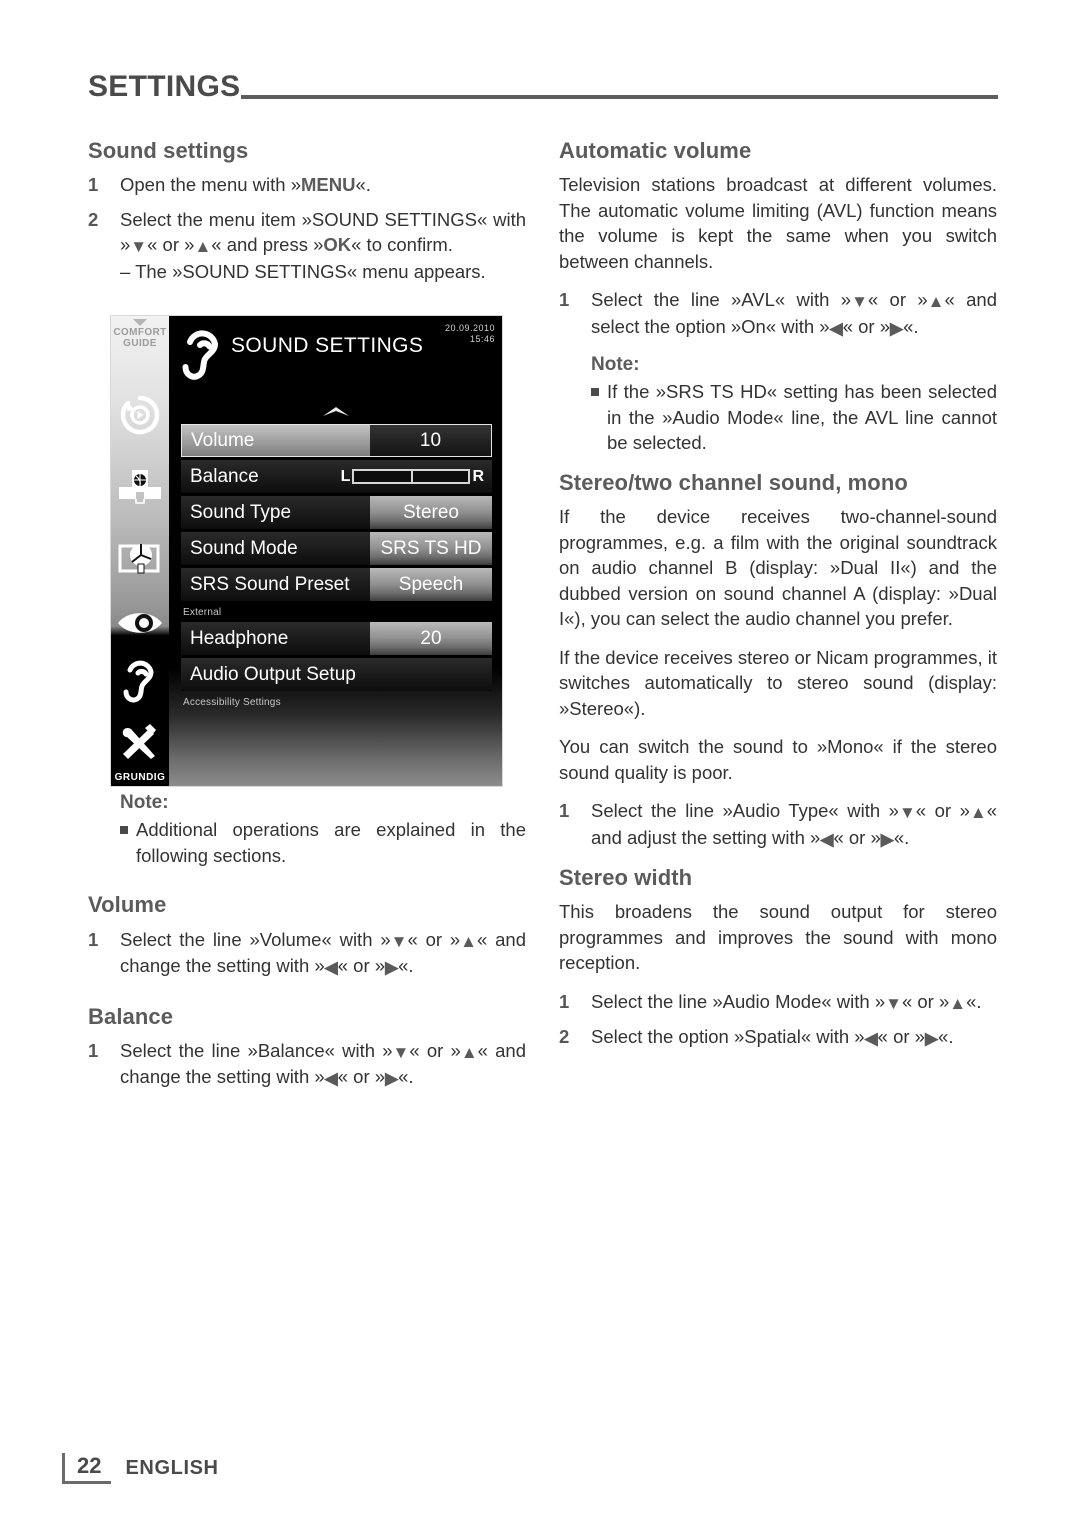 The height and width of the screenshot is (1532, 1080). I want to click on comfort-guide-label: COMFORT GUIDE, so click(140, 338).